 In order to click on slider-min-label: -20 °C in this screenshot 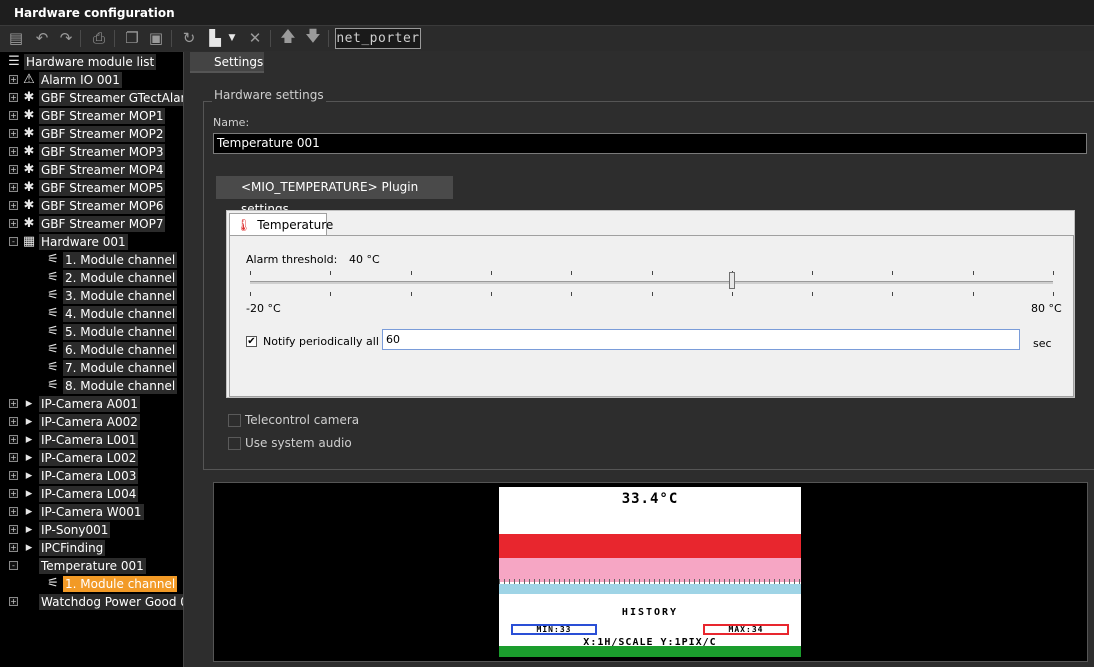, I will do `click(263, 308)`.